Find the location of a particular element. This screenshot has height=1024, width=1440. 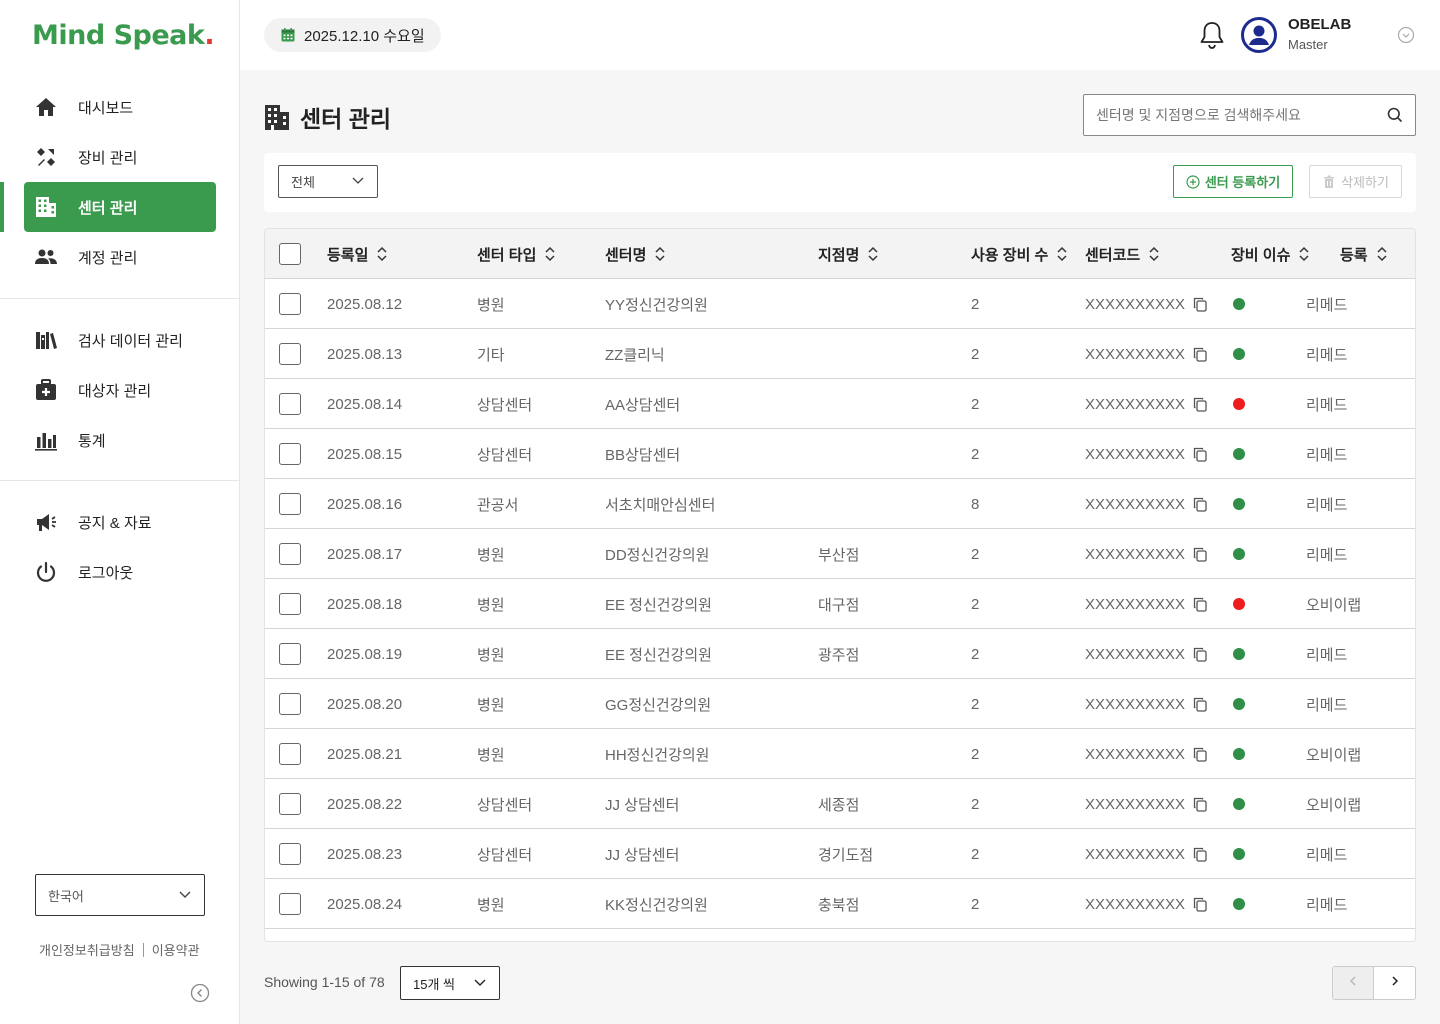

collapse-sidebar-icon is located at coordinates (200, 993).